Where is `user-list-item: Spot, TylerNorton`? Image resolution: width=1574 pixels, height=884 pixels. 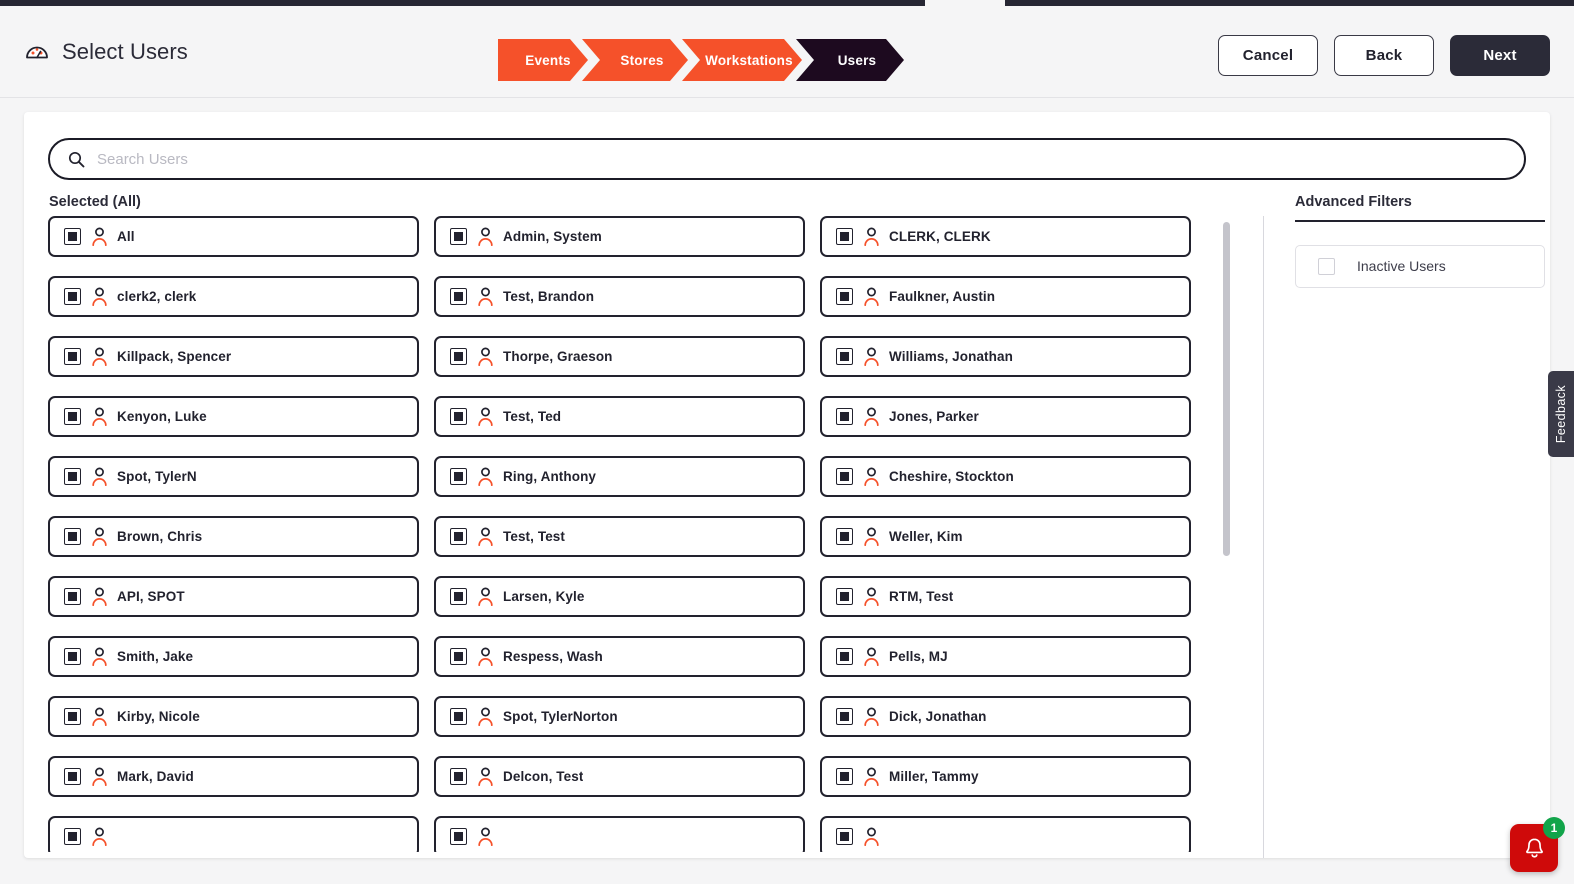 user-list-item: Spot, TylerNorton is located at coordinates (619, 716).